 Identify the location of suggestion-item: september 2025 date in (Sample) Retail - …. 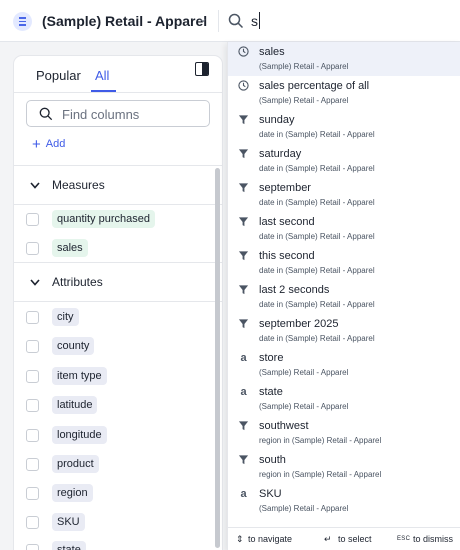
(344, 331).